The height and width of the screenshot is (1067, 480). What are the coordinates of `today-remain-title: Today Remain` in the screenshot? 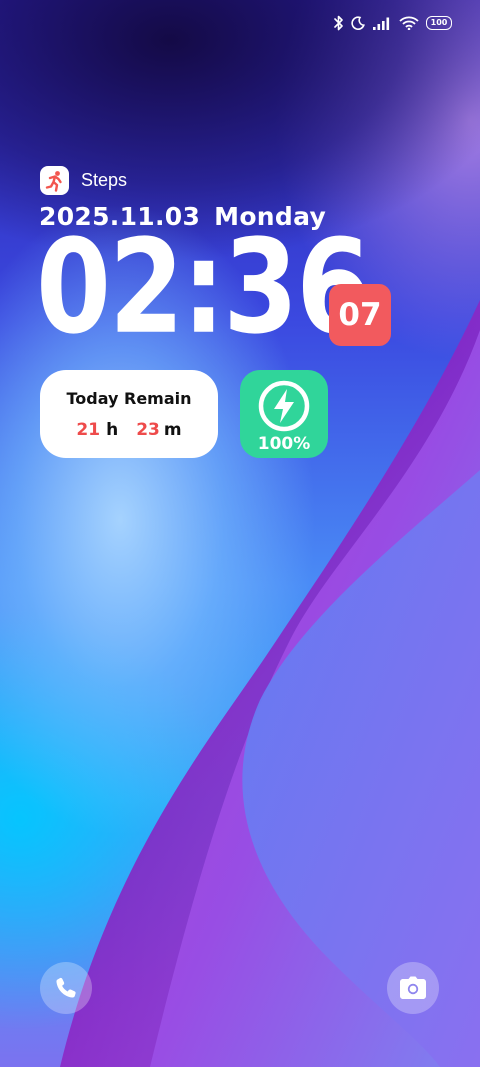 It's located at (129, 398).